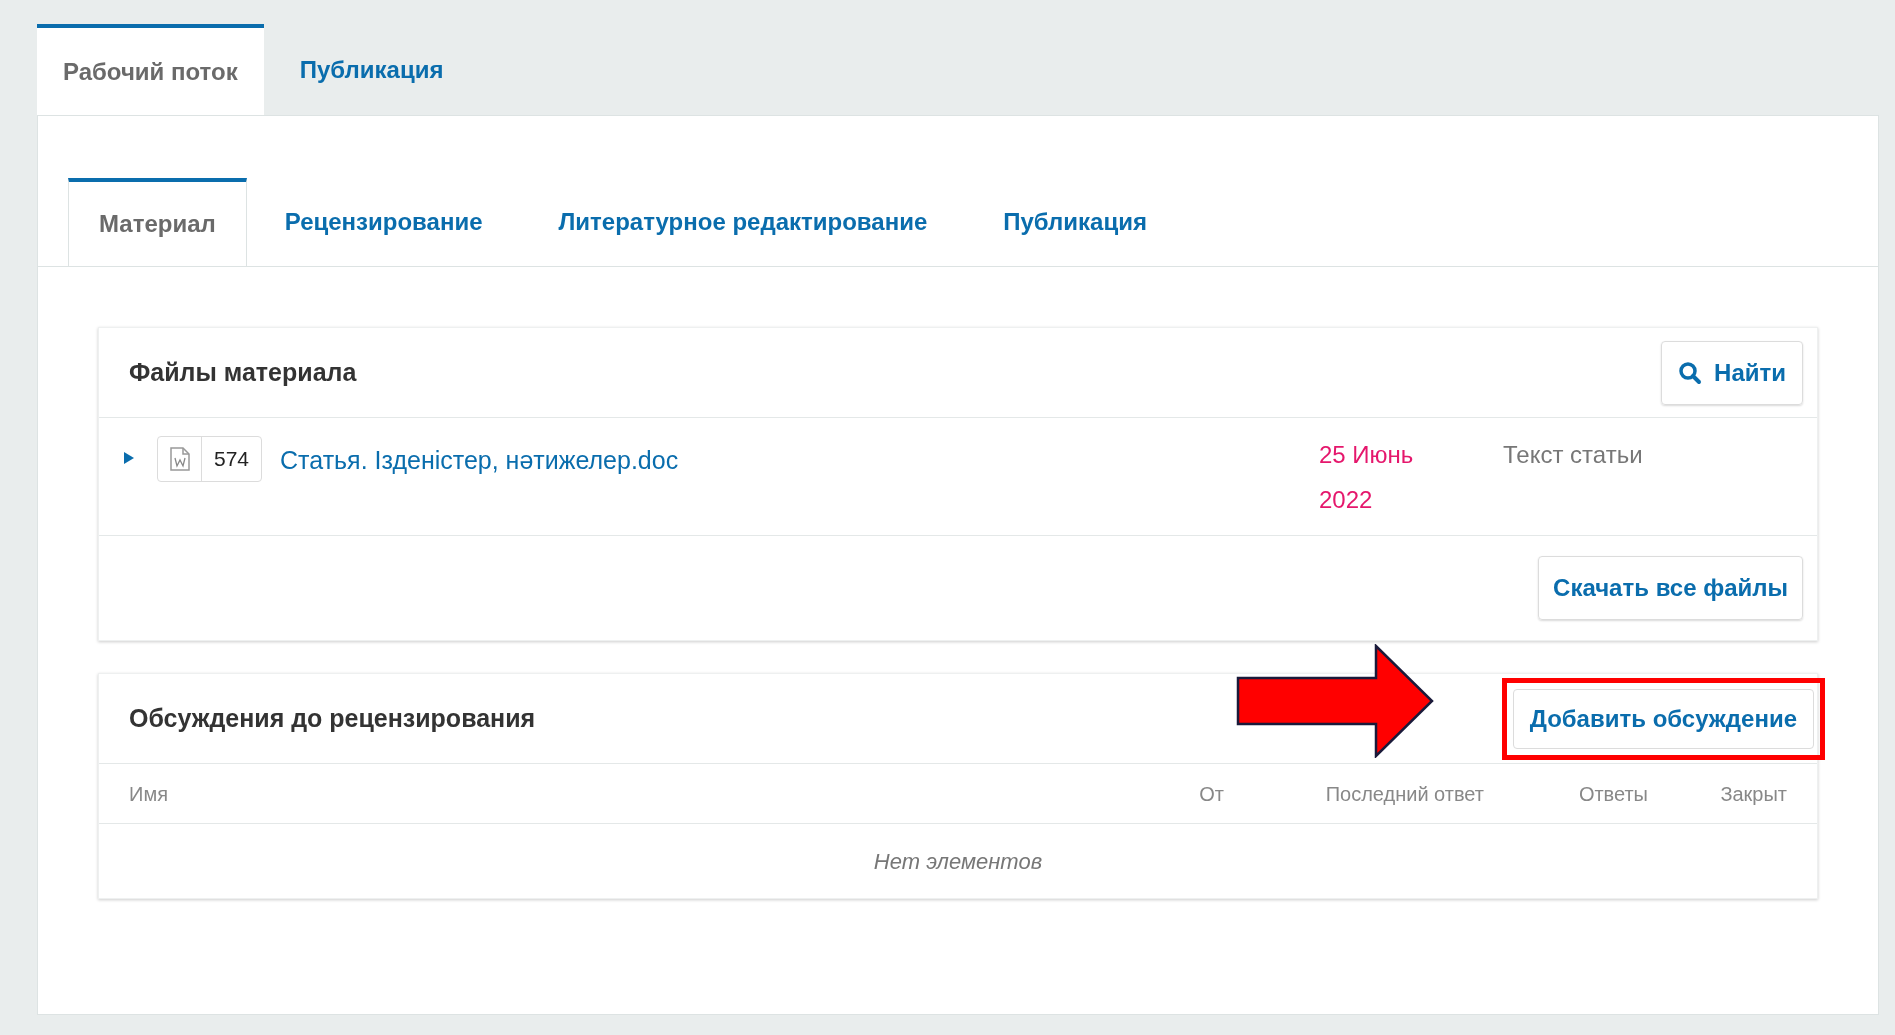  Describe the element at coordinates (743, 222) in the screenshot. I see `stage-tab: Литературное редактирование` at that location.